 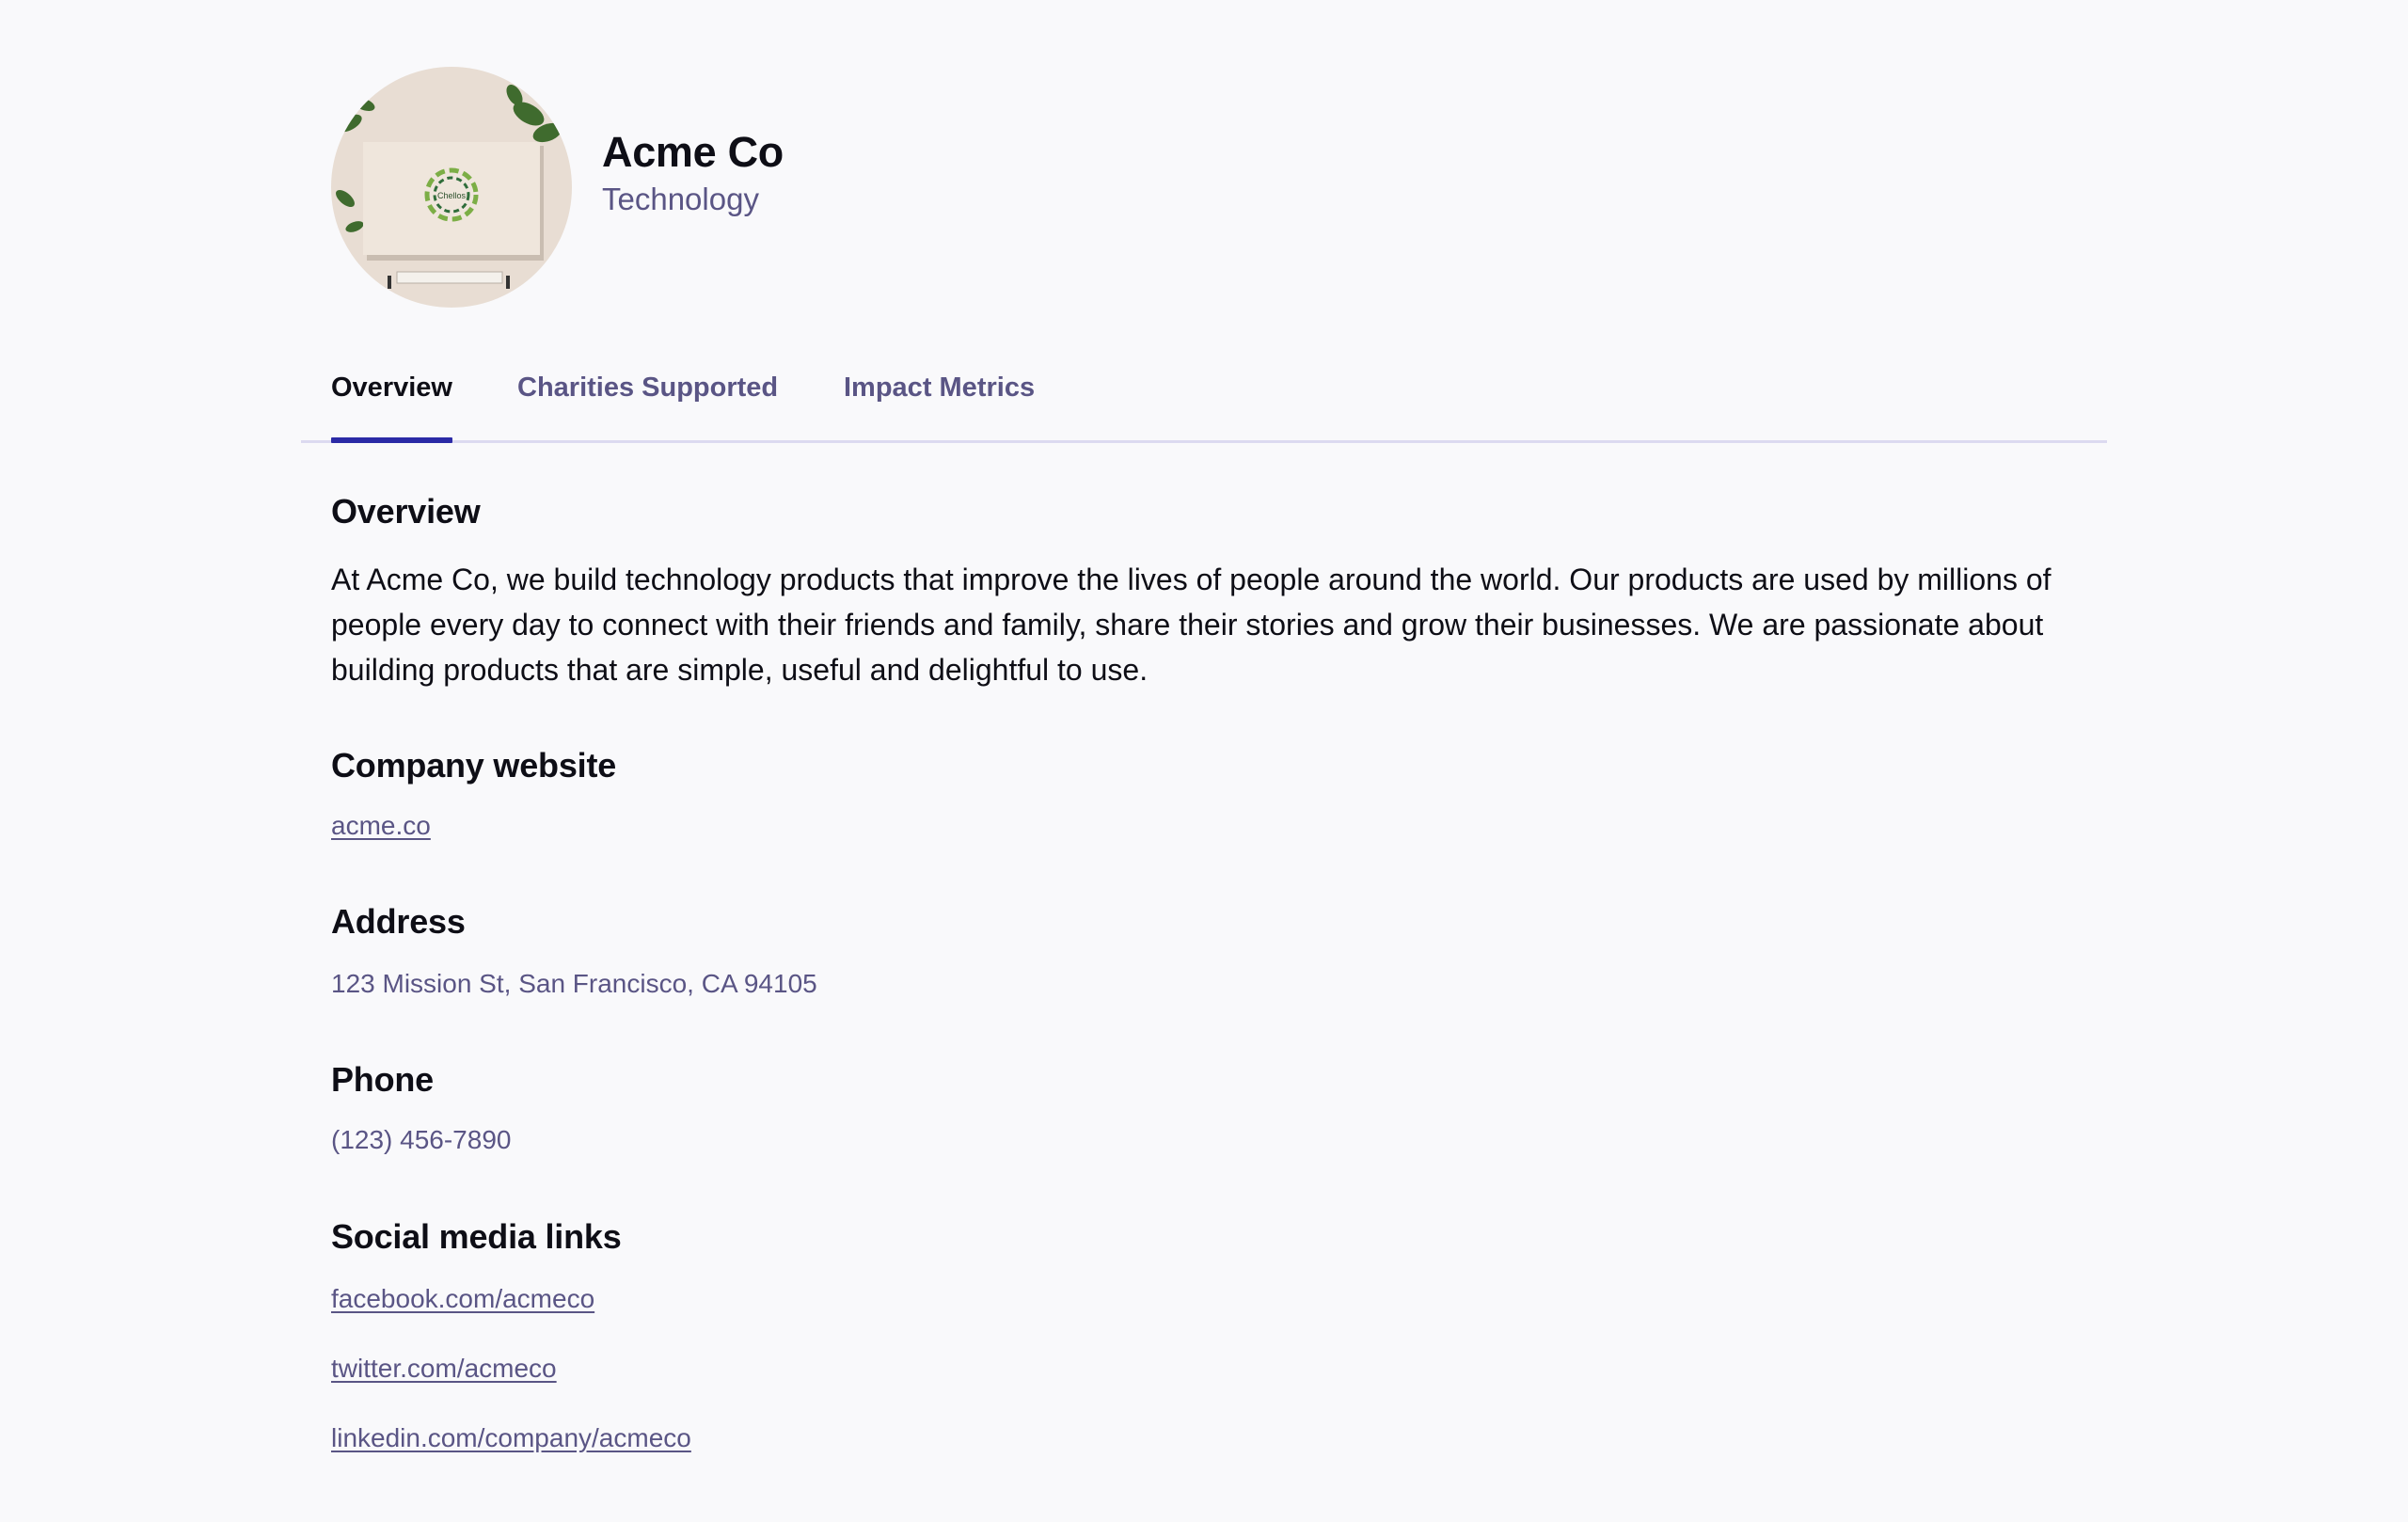 What do you see at coordinates (391, 400) in the screenshot?
I see `tab-overview: Overview` at bounding box center [391, 400].